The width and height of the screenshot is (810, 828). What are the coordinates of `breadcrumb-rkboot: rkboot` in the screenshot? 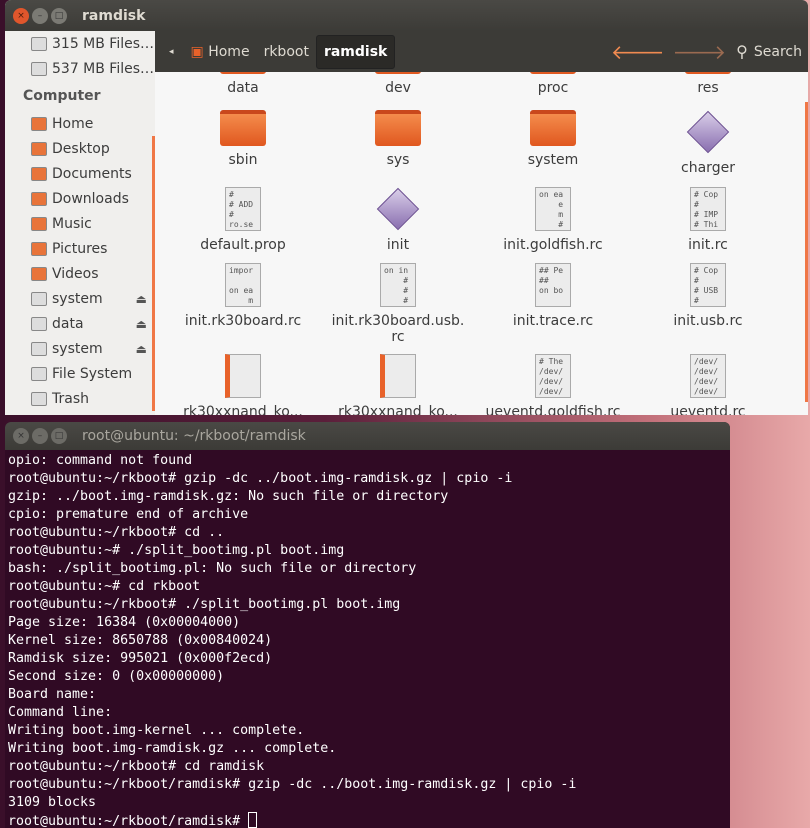 It's located at (286, 52).